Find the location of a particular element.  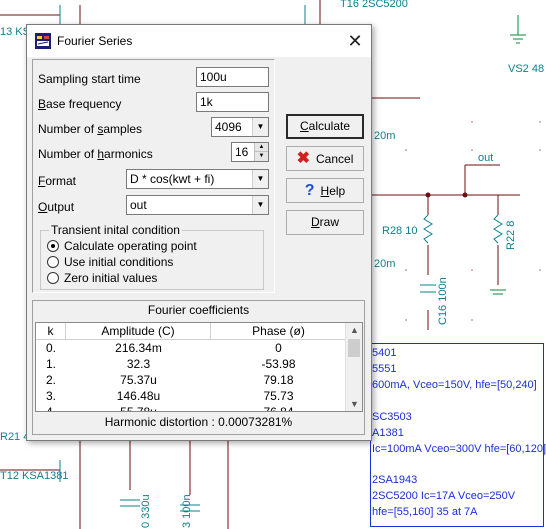

num-harmonics-spinner: 16 ▲ ▼ is located at coordinates (250, 152).